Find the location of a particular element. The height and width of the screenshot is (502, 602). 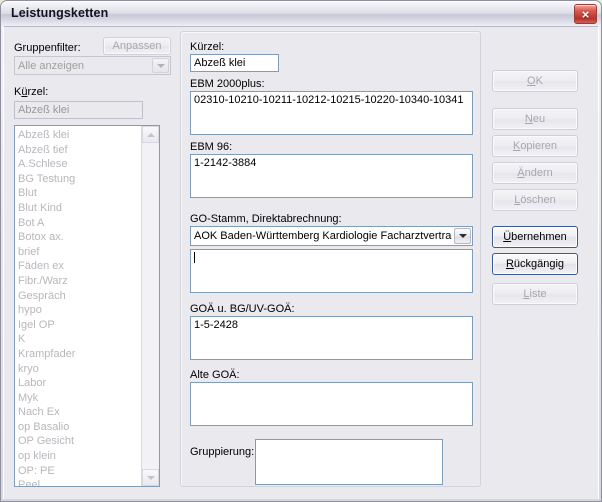

gruppenfilter-label: Gruppenfilter: is located at coordinates (47, 48).